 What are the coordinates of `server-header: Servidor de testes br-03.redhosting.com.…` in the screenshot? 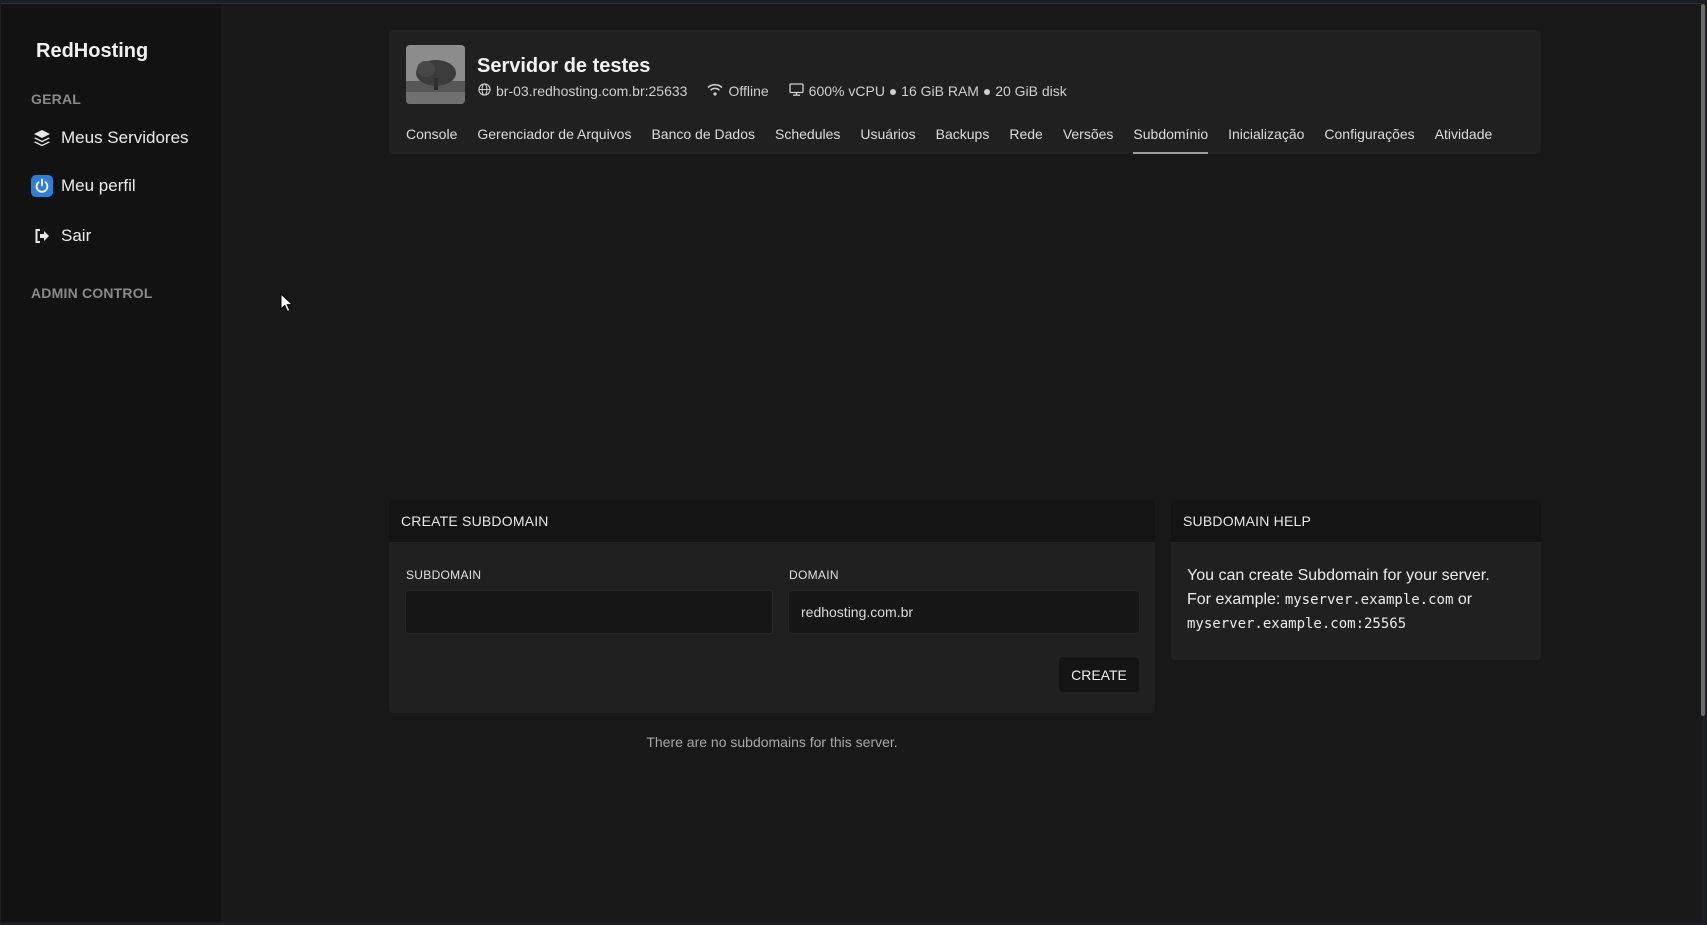 It's located at (965, 92).